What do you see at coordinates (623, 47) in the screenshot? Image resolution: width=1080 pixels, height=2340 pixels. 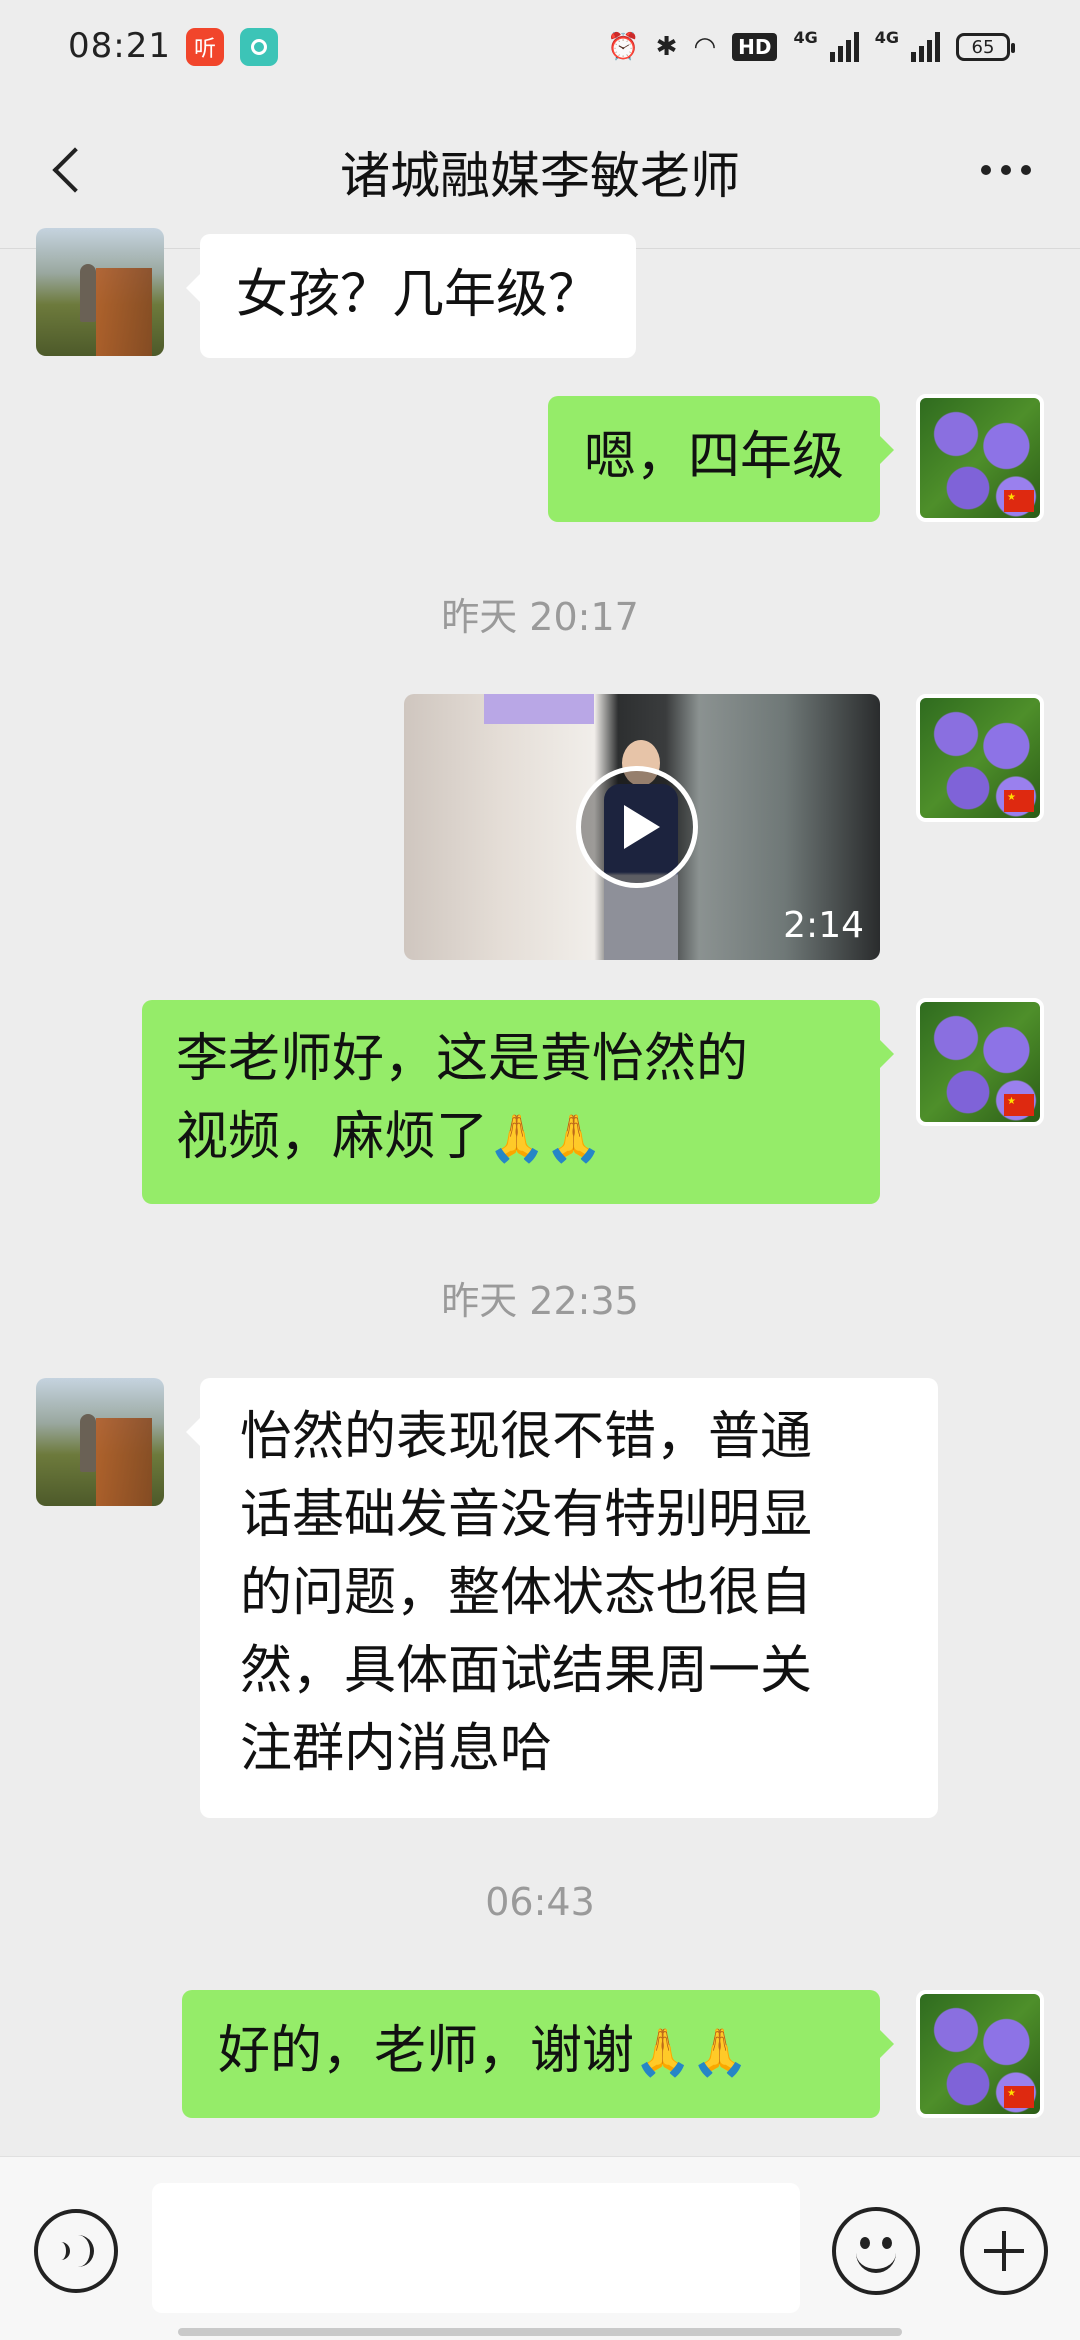 I see `alarm-icon: ⏰` at bounding box center [623, 47].